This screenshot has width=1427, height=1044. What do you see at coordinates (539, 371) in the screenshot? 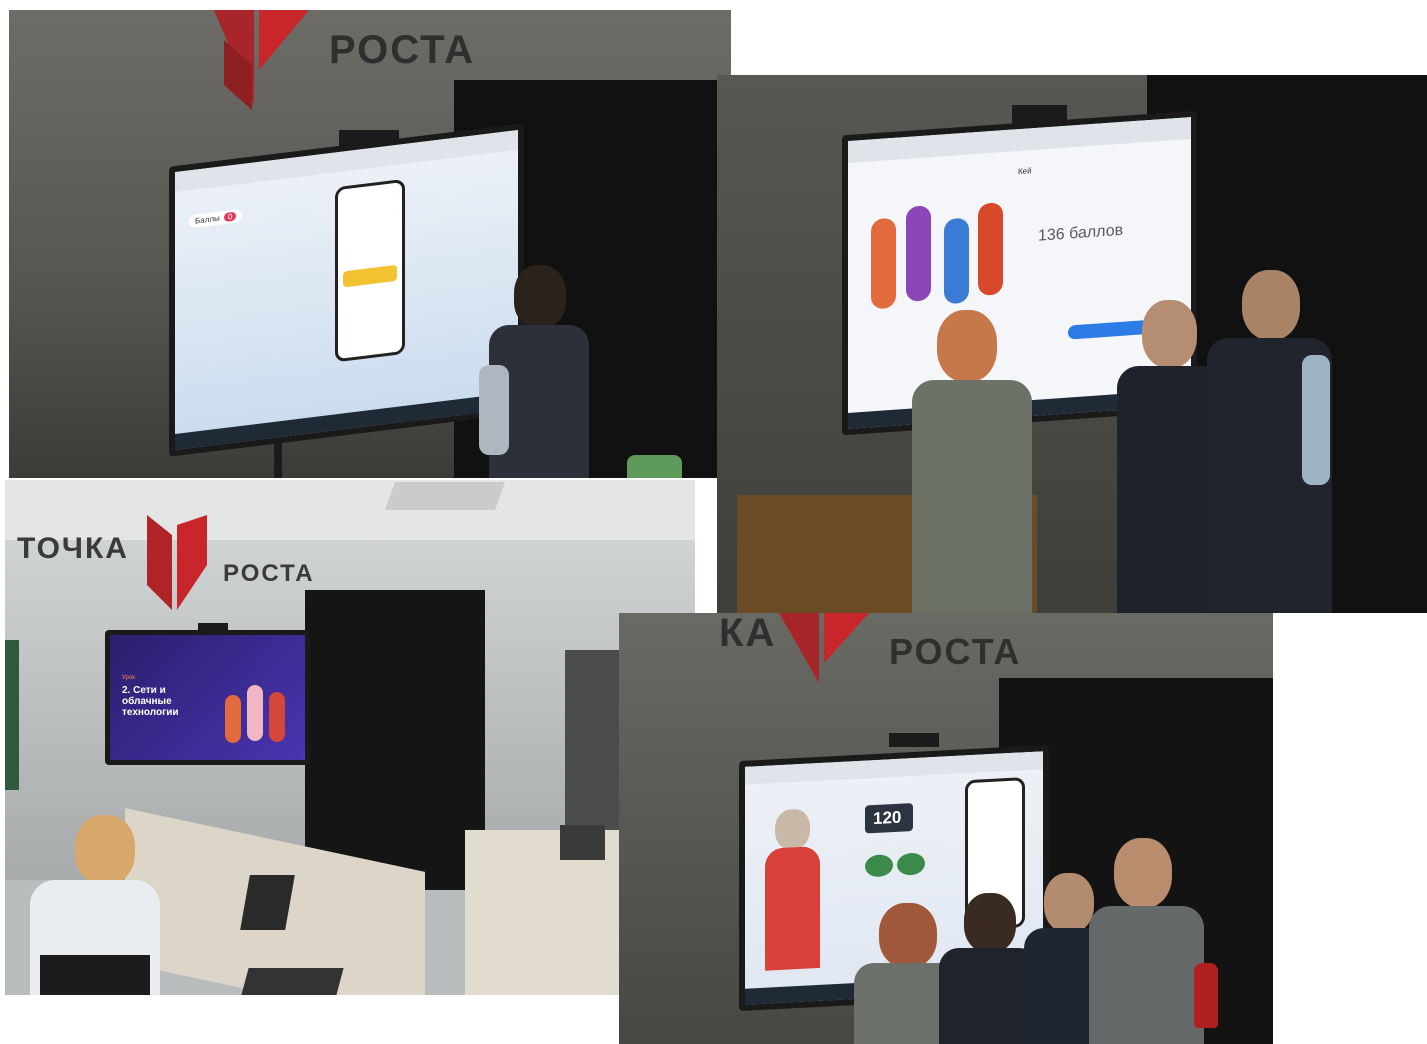
I see `boy-student` at bounding box center [539, 371].